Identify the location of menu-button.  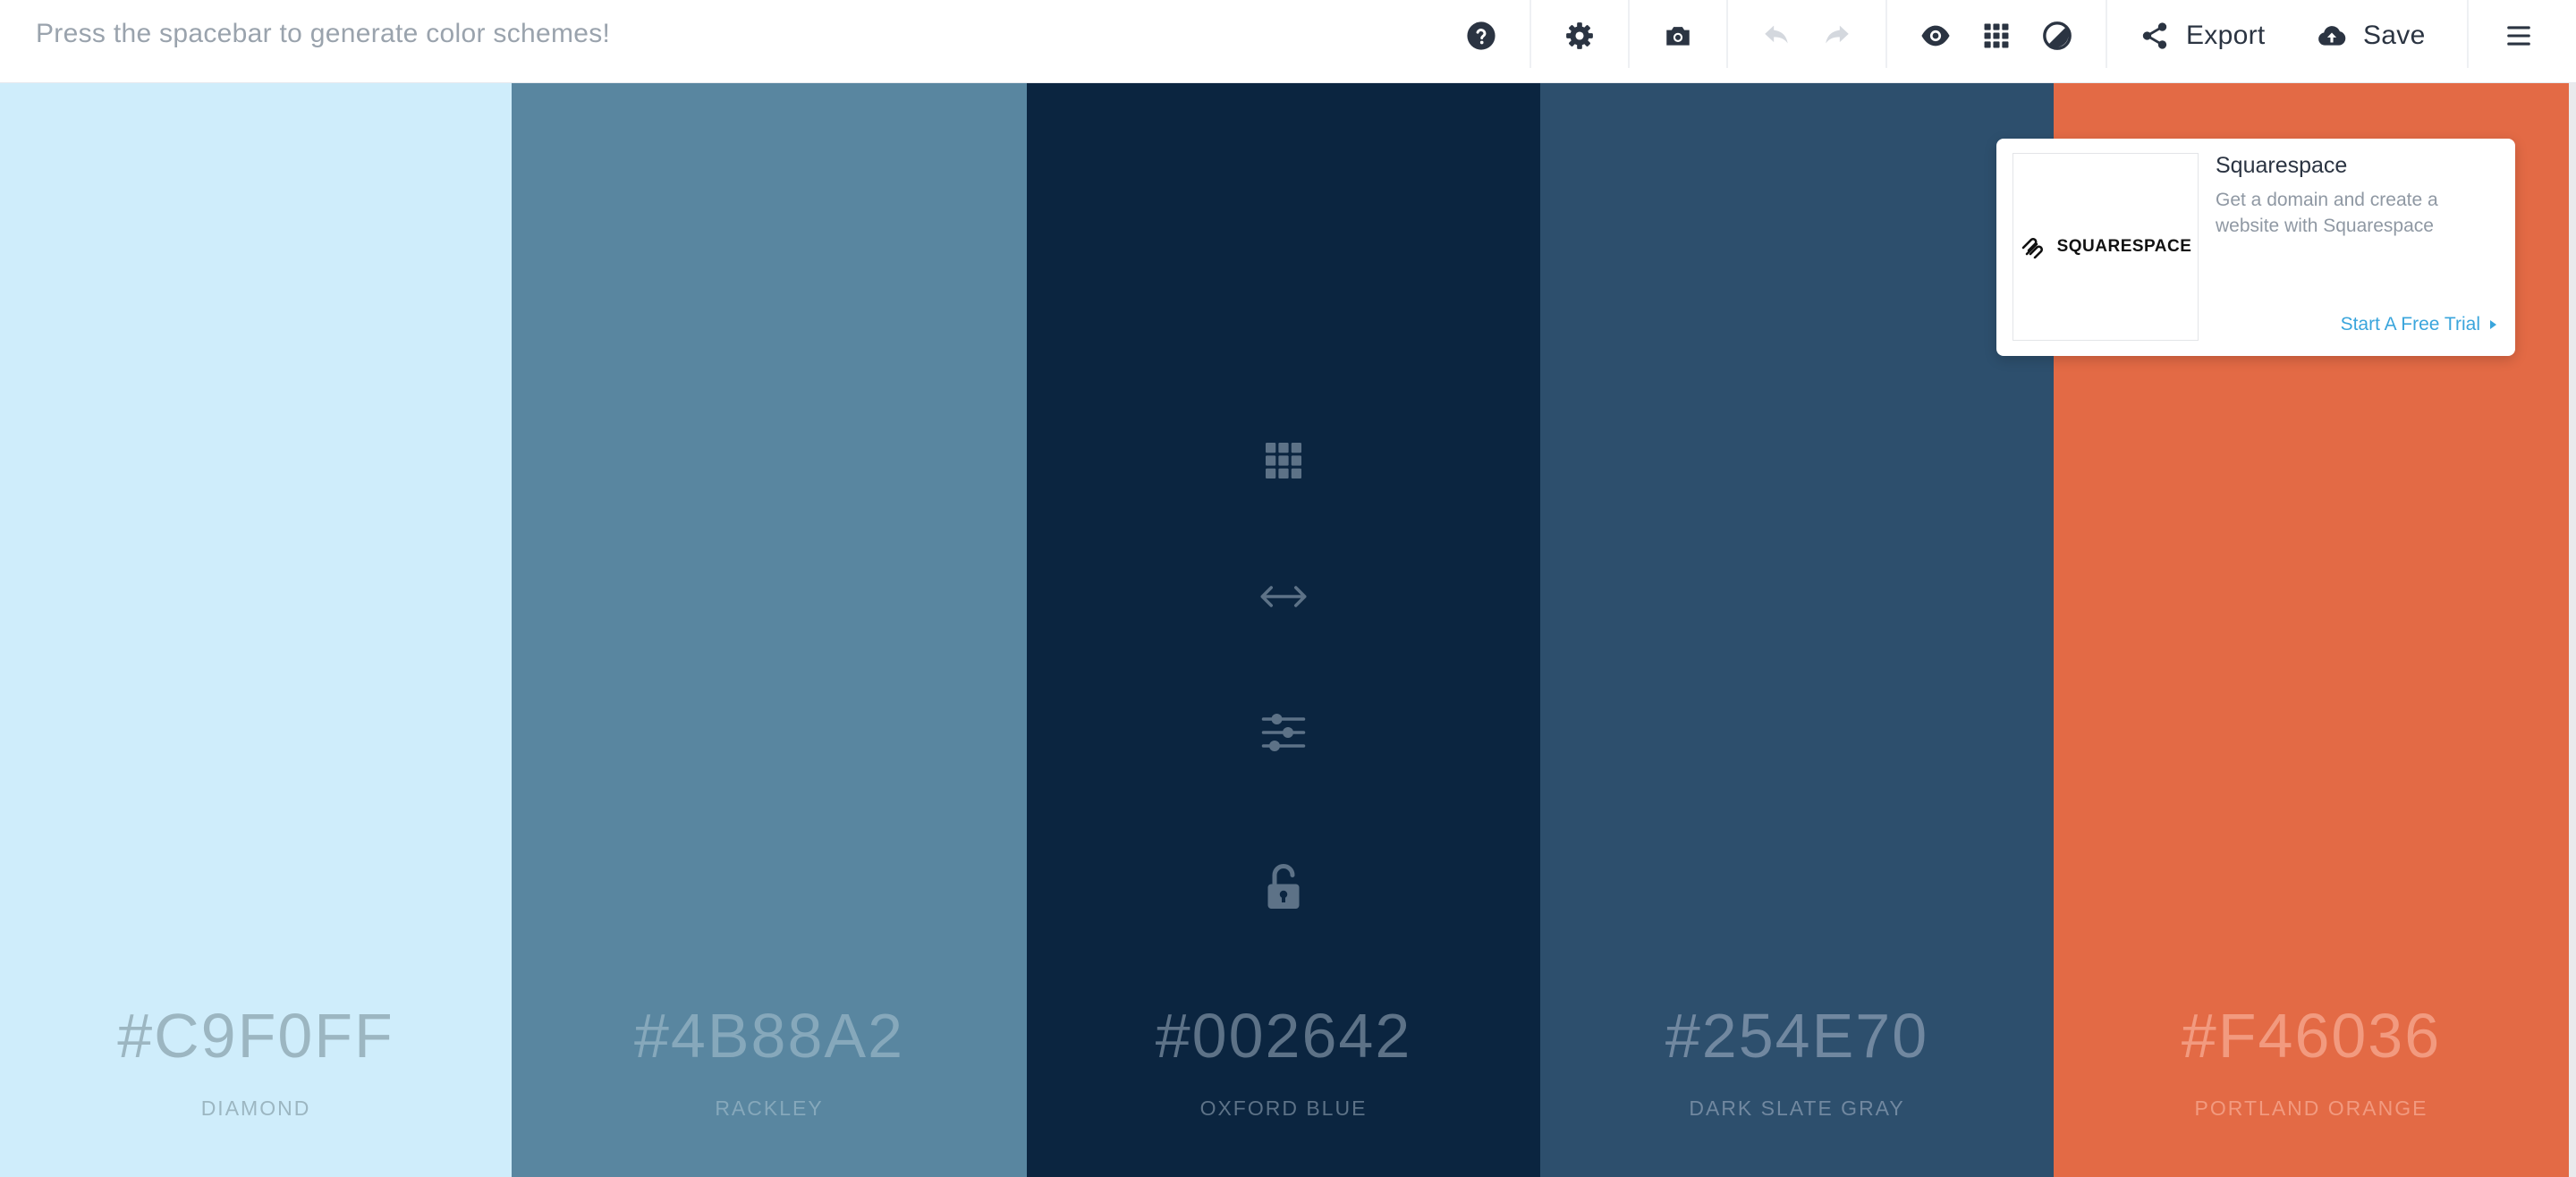
(2519, 36).